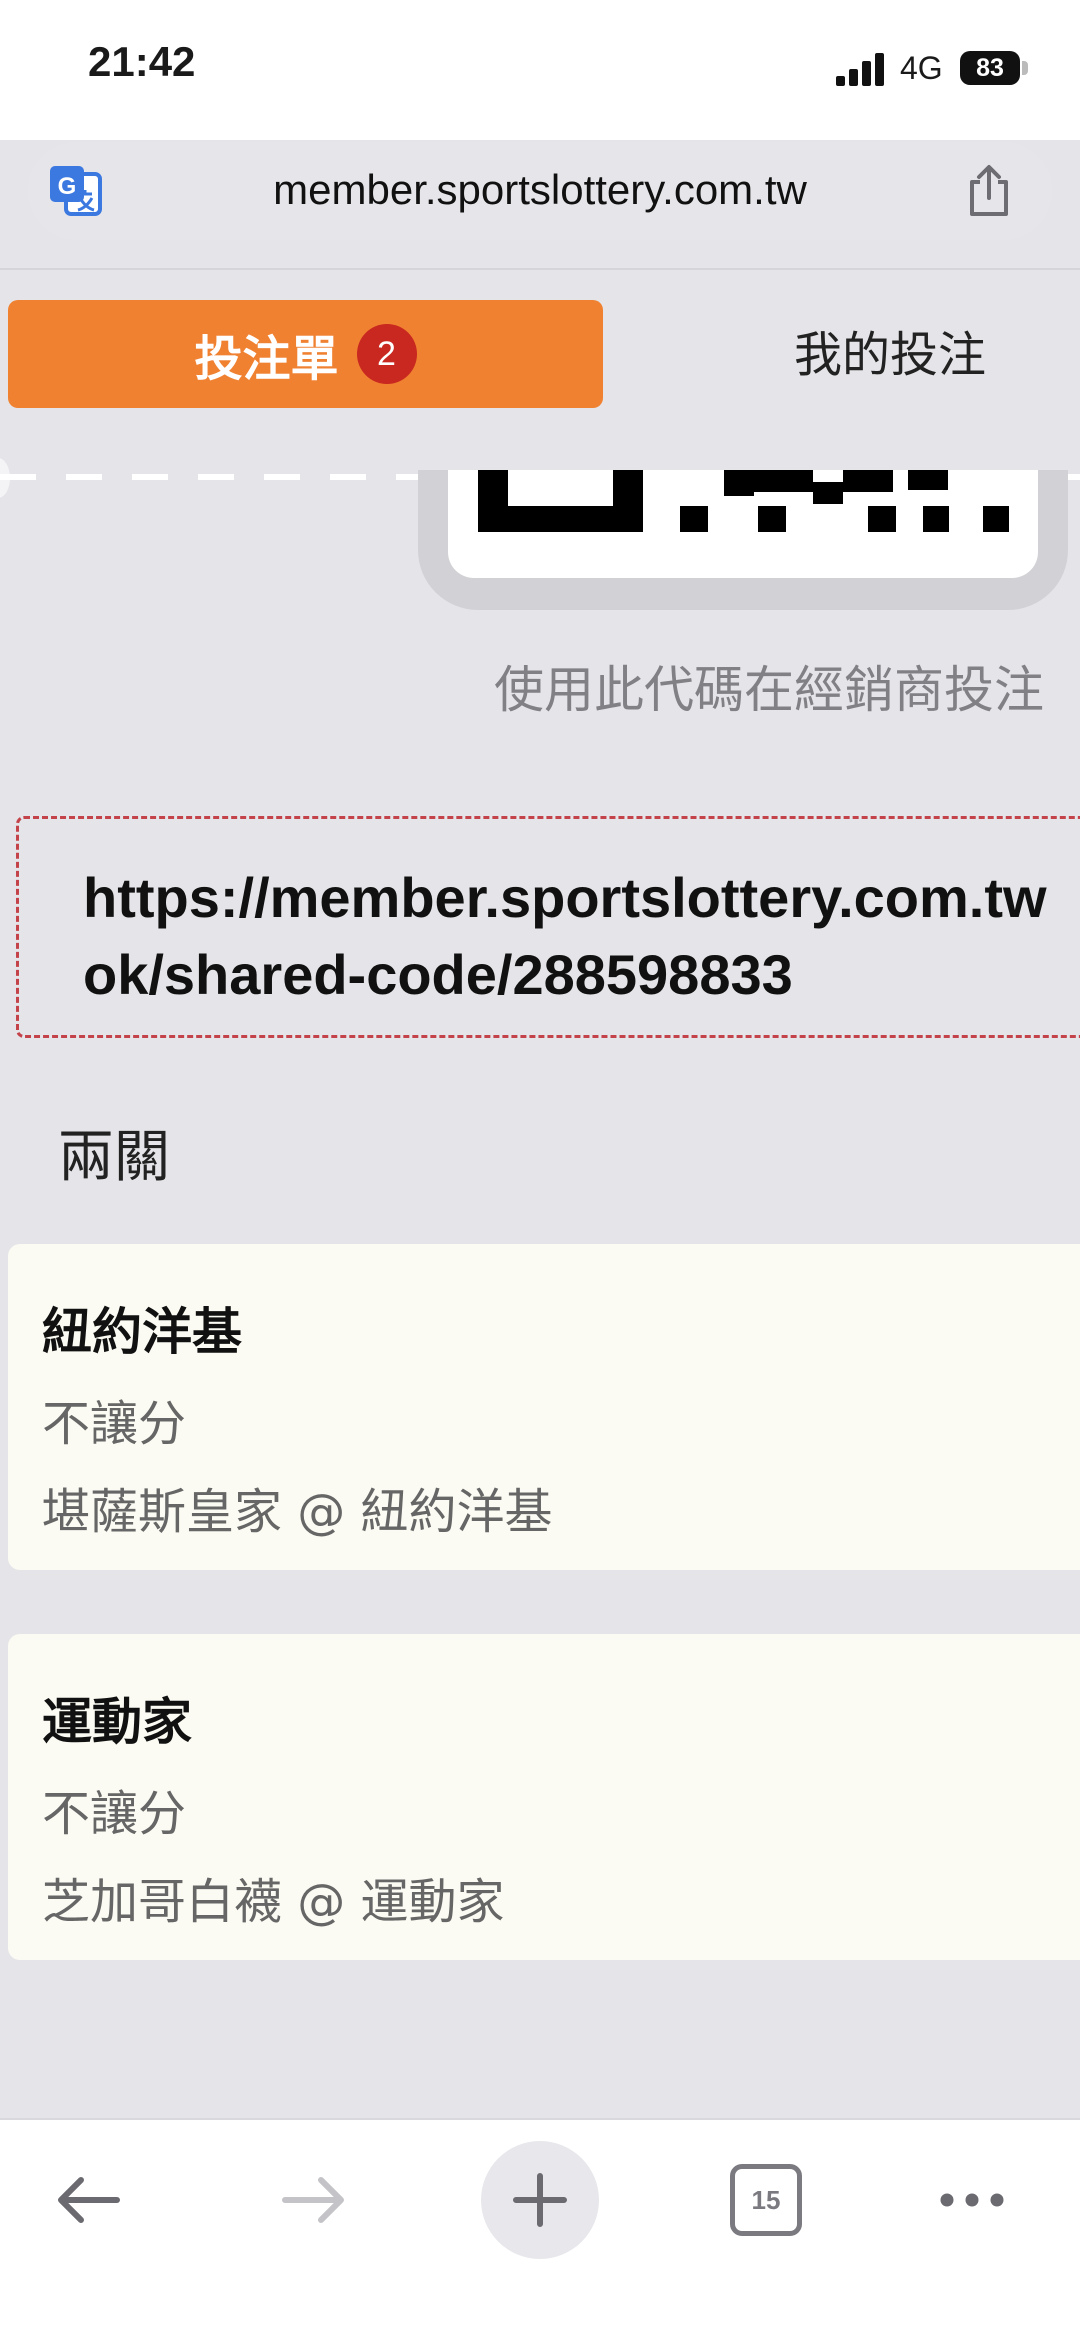 The height and width of the screenshot is (2339, 1080). I want to click on battery-icon: 83, so click(990, 68).